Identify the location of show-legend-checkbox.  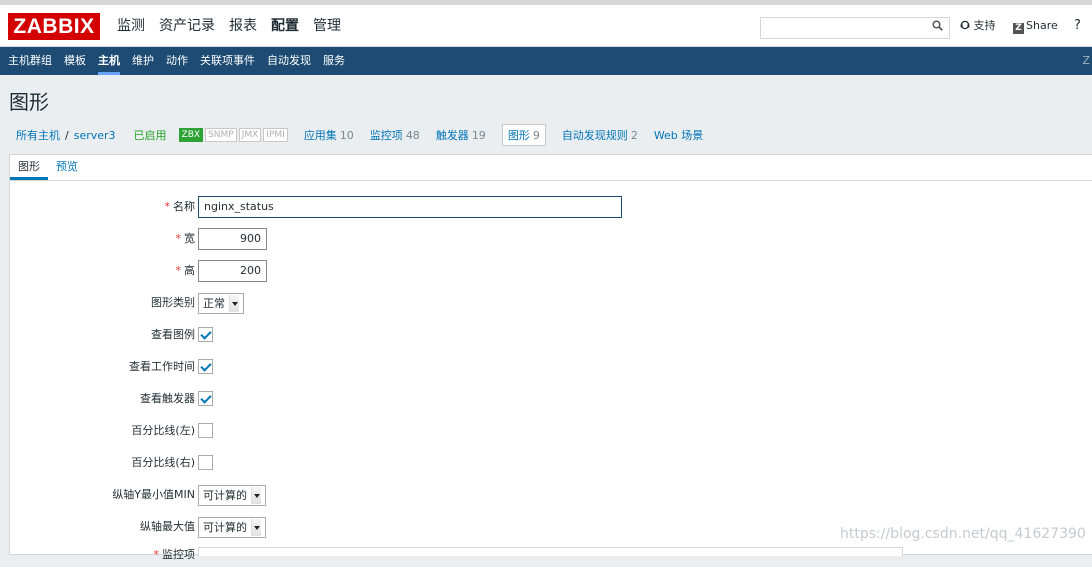
(205, 334).